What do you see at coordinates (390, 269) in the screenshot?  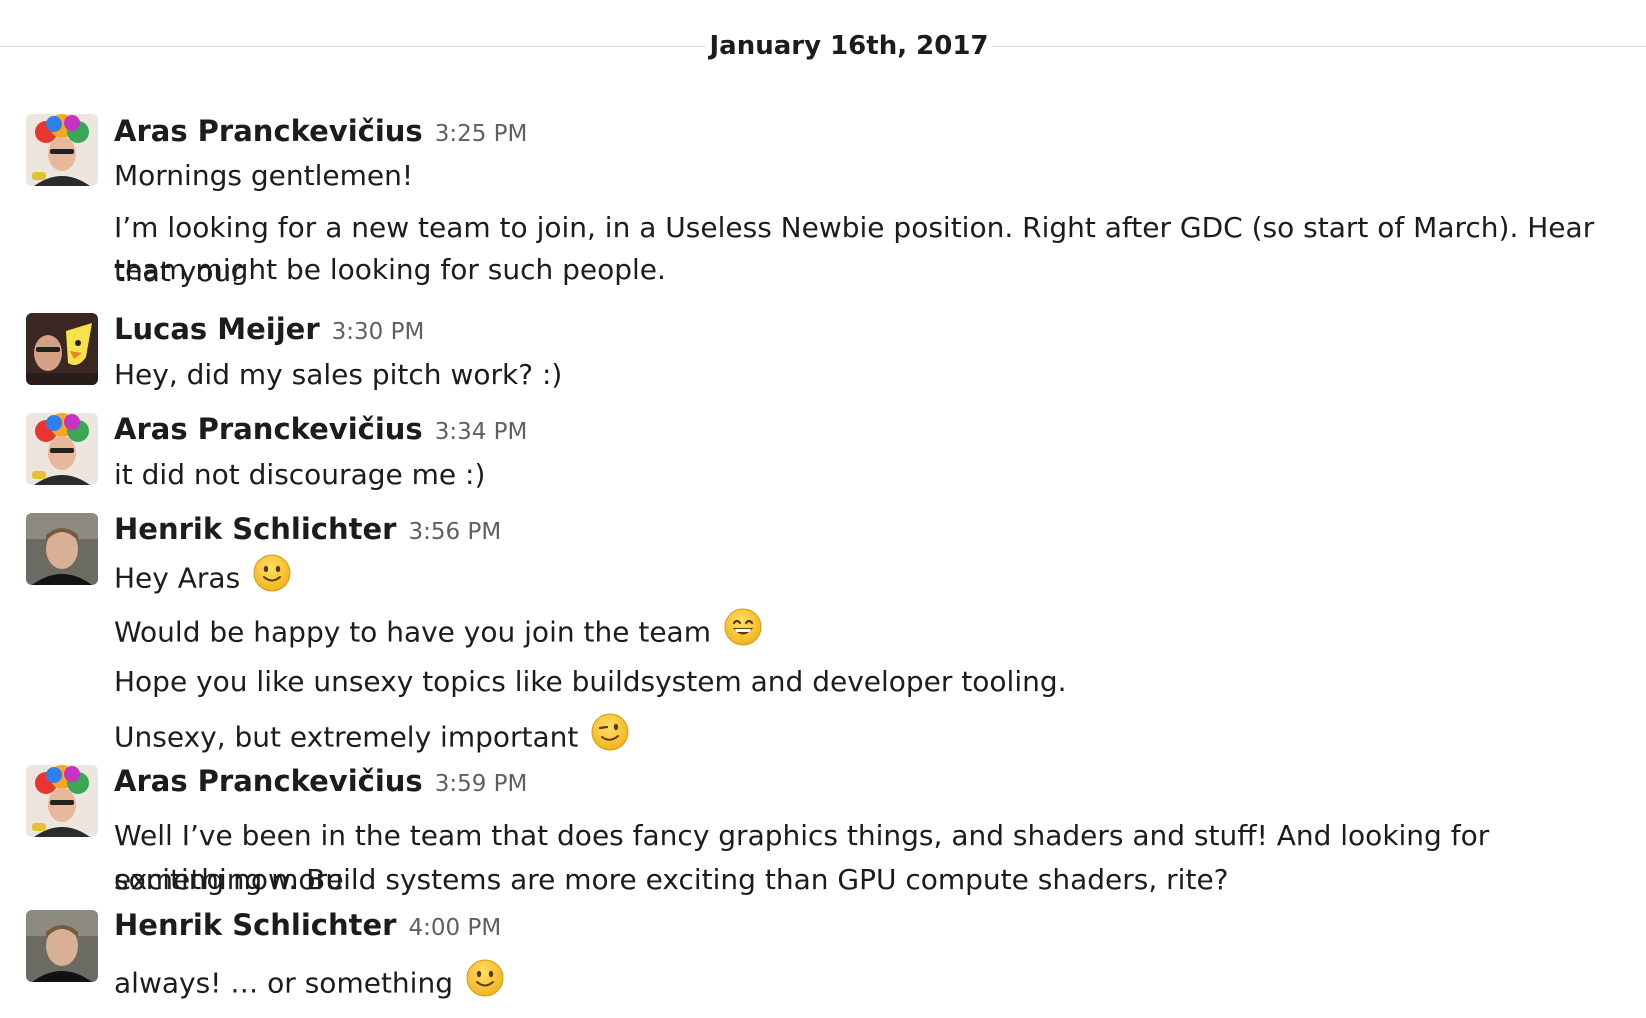 I see `message-text: team might be looking for such people.` at bounding box center [390, 269].